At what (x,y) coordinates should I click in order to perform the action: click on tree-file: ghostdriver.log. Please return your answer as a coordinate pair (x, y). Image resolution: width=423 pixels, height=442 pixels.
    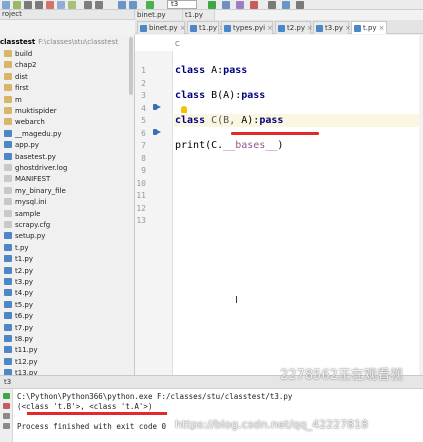
    Looking at the image, I should click on (35, 168).